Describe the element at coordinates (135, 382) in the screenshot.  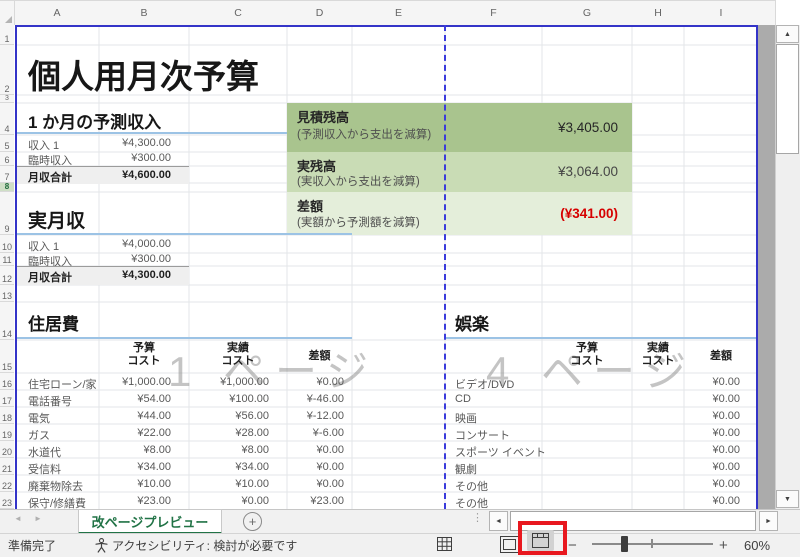
I see `housing-budget: ¥1,000.00` at that location.